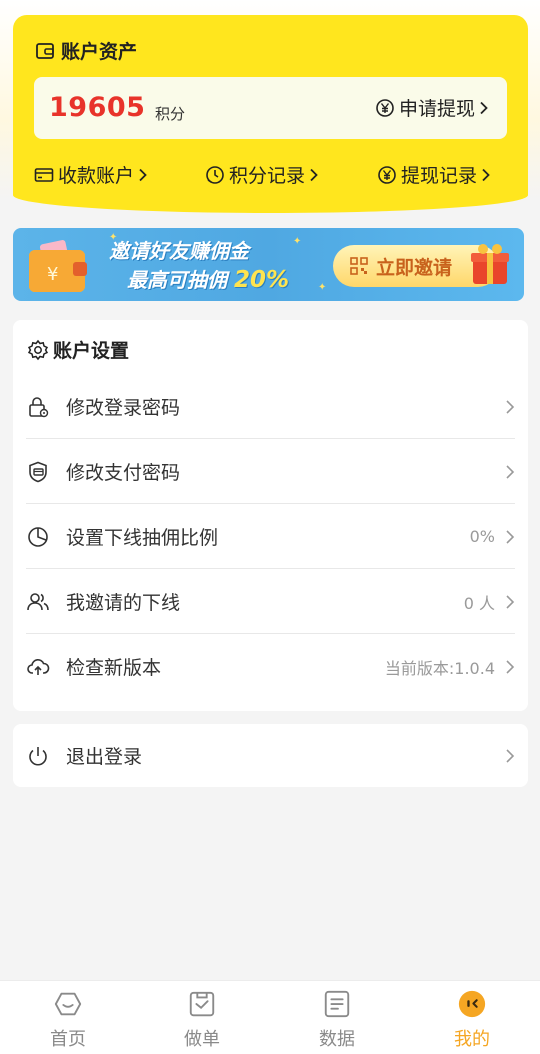 Image resolution: width=540 pixels, height=1054 pixels. I want to click on my-downlines-row: 我邀请的下线 0 人, so click(270, 601).